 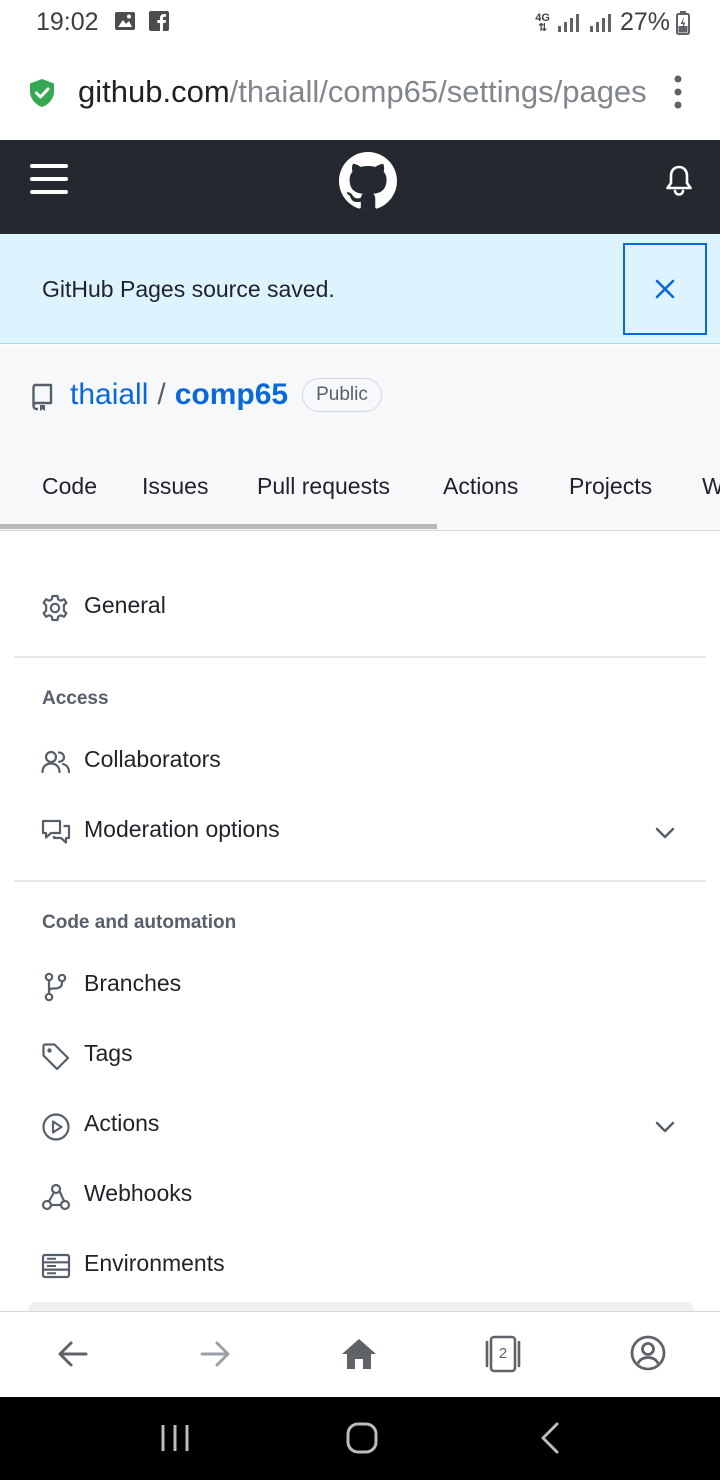 I want to click on home-circle-icon, so click(x=362, y=1438).